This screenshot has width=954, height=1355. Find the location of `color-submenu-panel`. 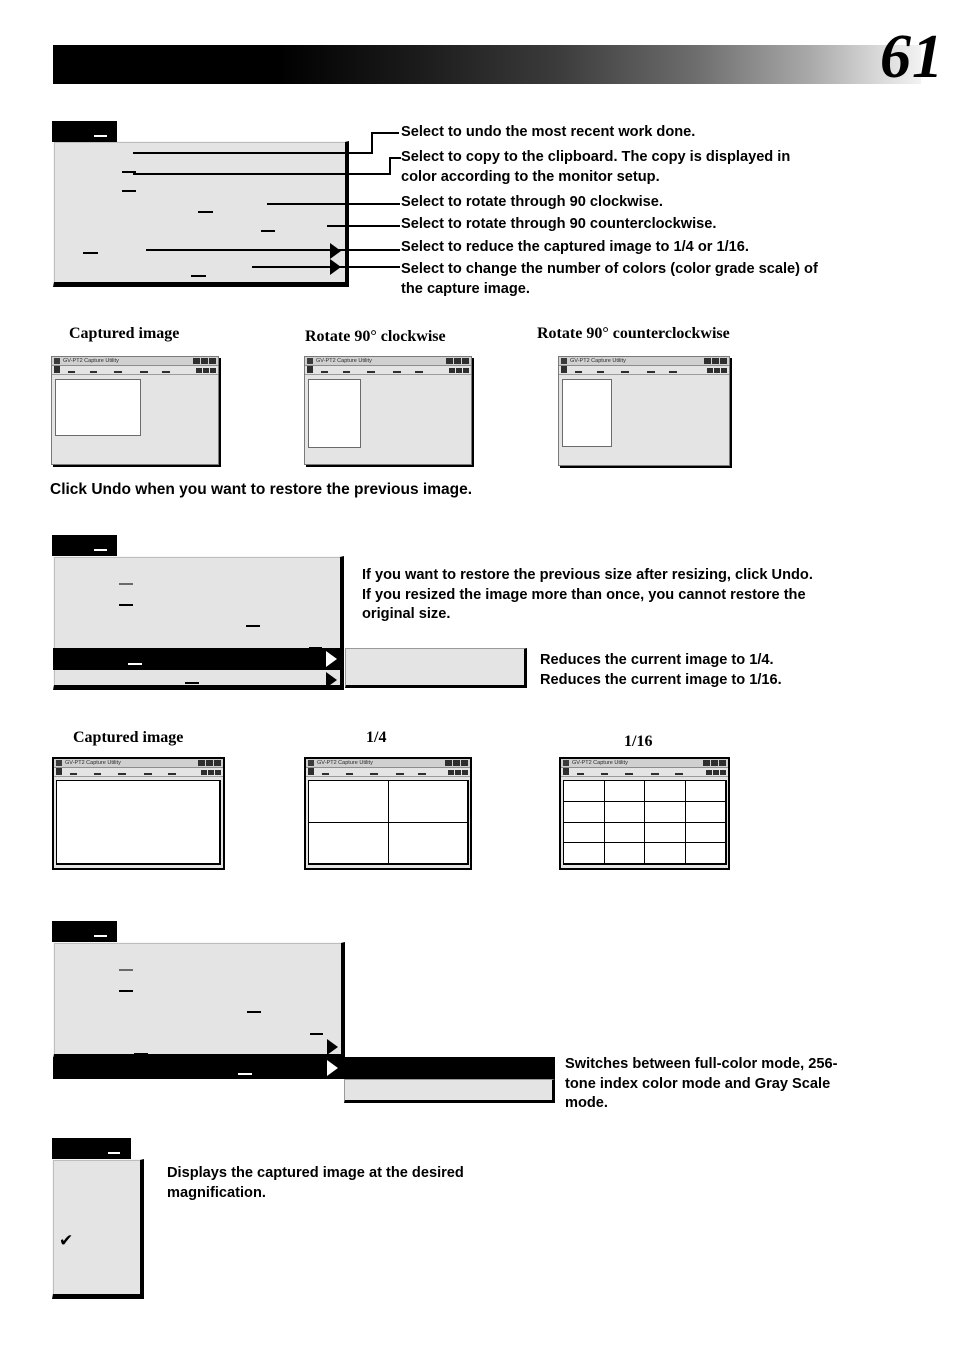

color-submenu-panel is located at coordinates (449, 1091).